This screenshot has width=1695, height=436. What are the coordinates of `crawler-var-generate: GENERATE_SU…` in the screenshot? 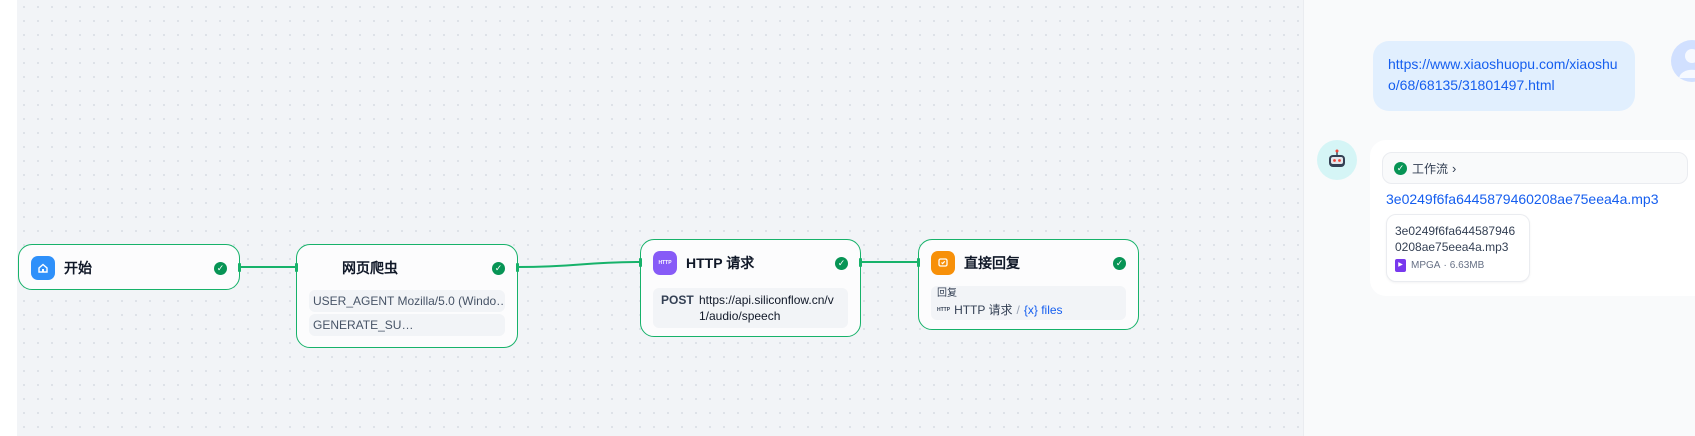 It's located at (407, 325).